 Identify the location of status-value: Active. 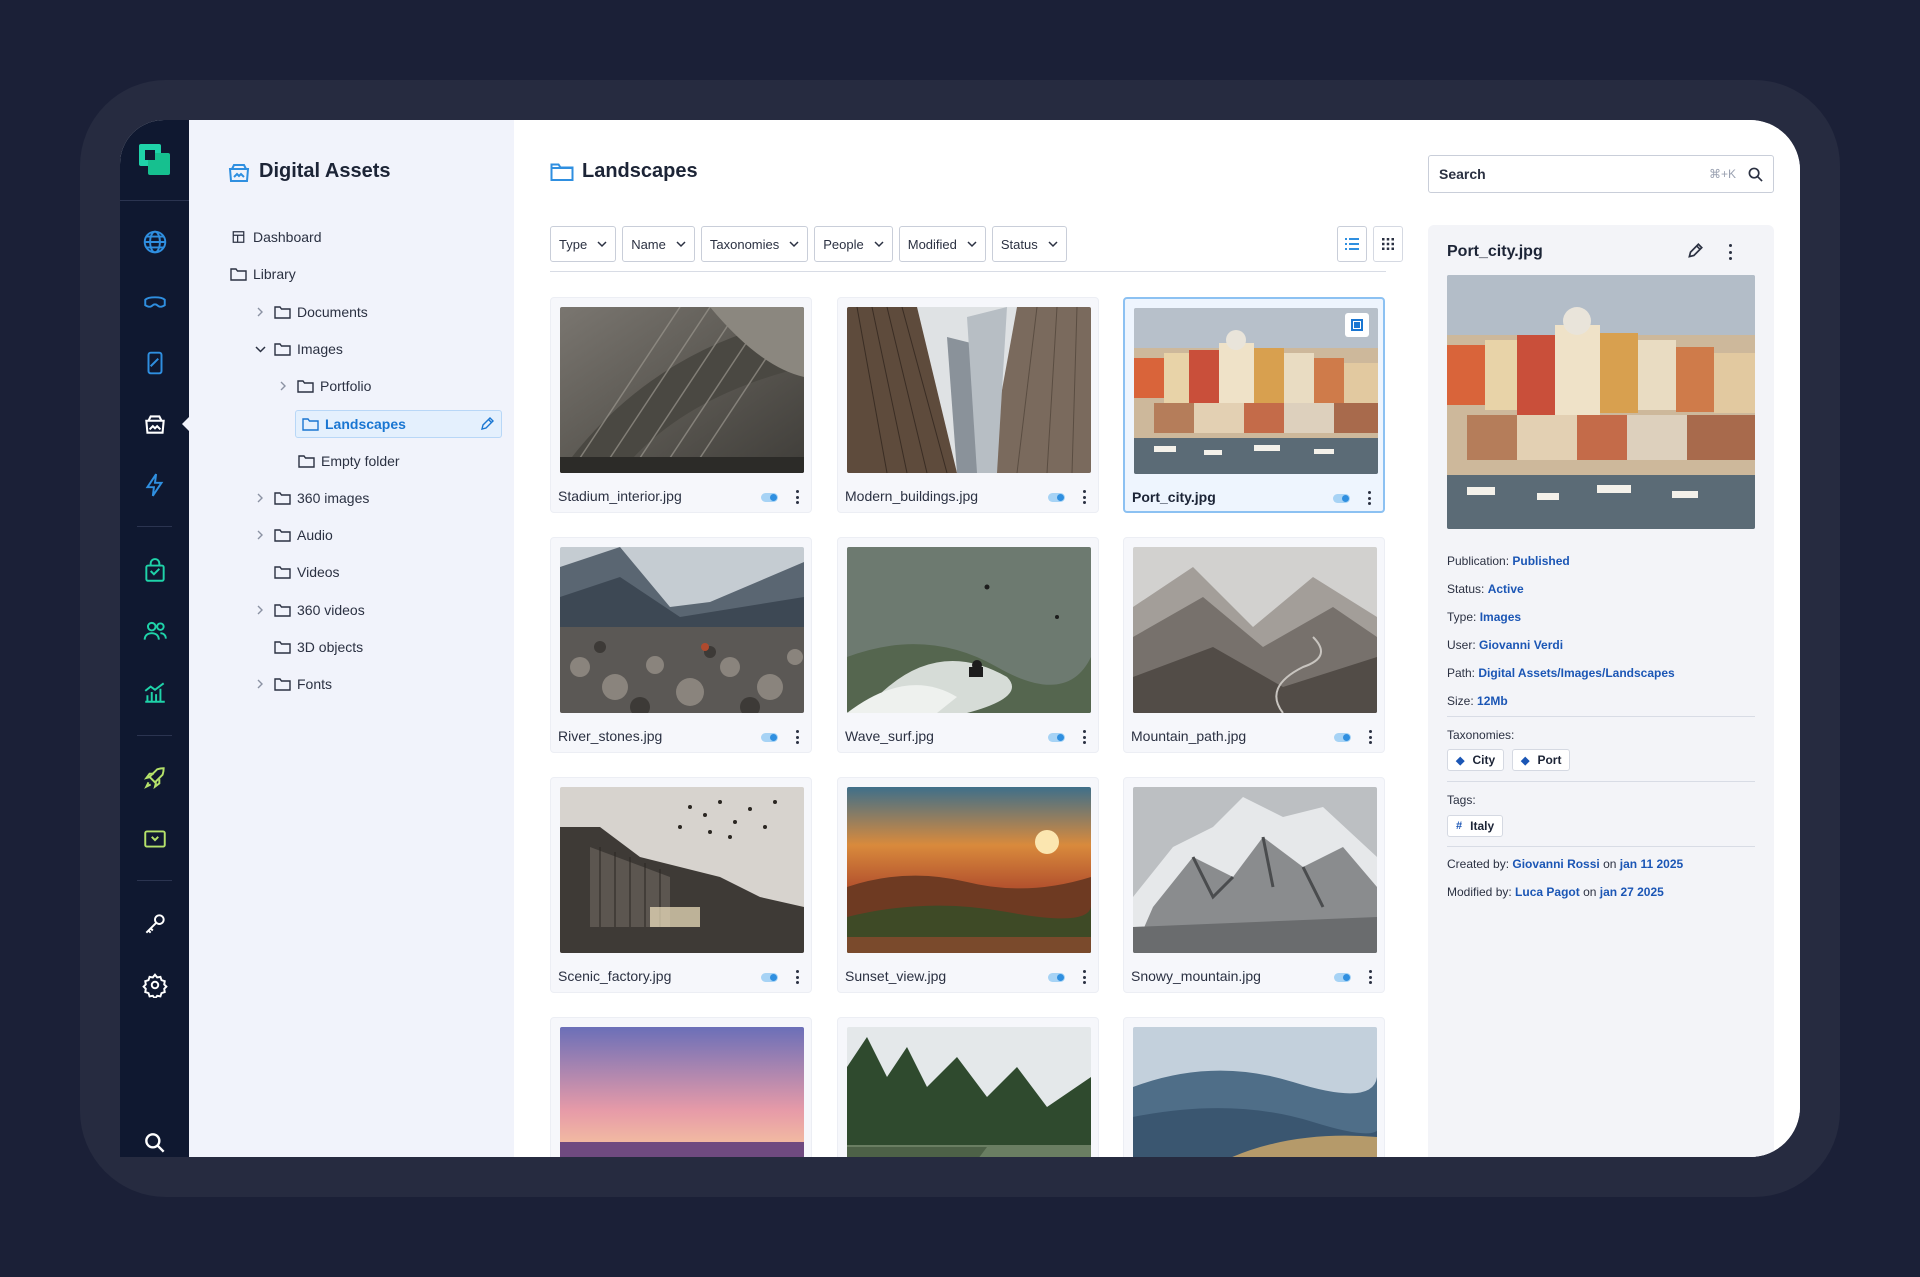
(1506, 589).